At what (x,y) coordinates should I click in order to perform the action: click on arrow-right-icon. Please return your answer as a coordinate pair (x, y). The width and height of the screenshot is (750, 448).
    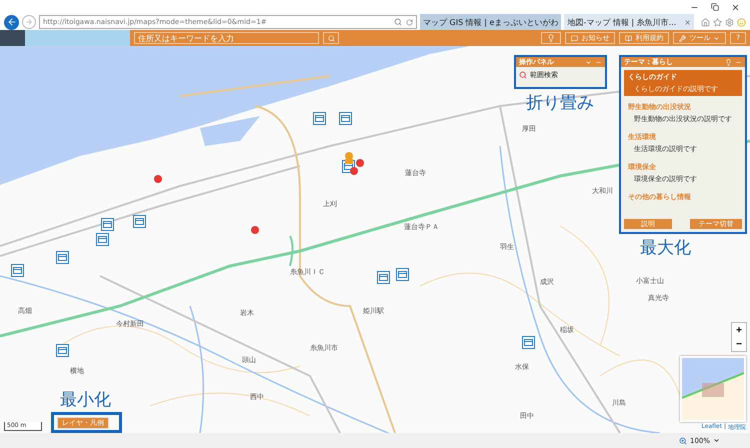
    Looking at the image, I should click on (29, 22).